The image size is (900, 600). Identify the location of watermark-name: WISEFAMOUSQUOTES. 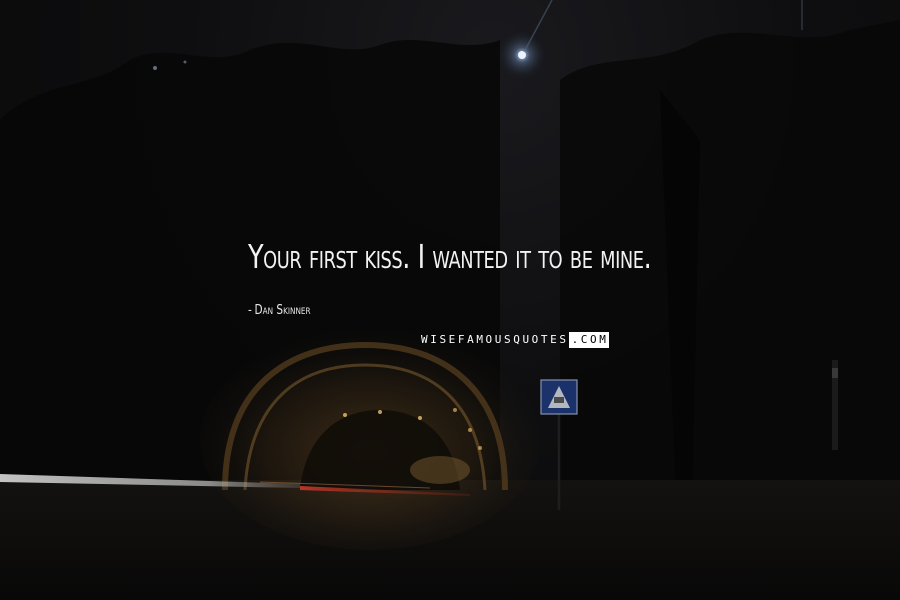
(495, 339).